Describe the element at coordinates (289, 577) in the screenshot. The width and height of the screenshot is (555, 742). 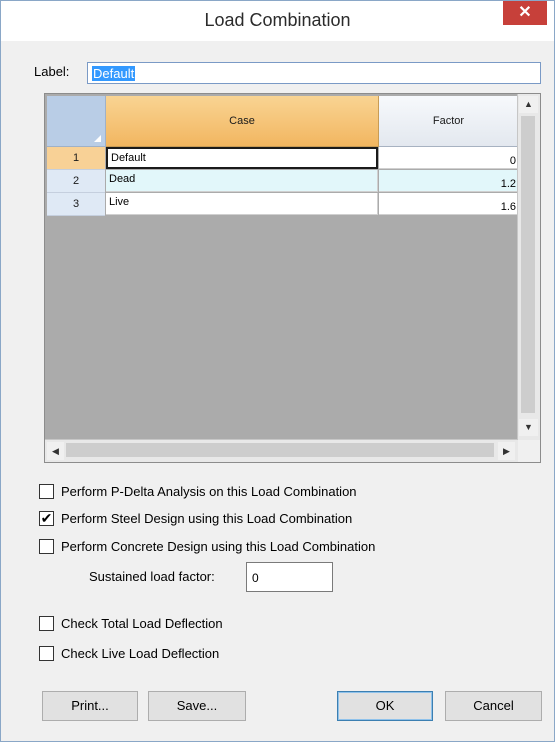
I see `sustained-load-factor-input: 0` at that location.